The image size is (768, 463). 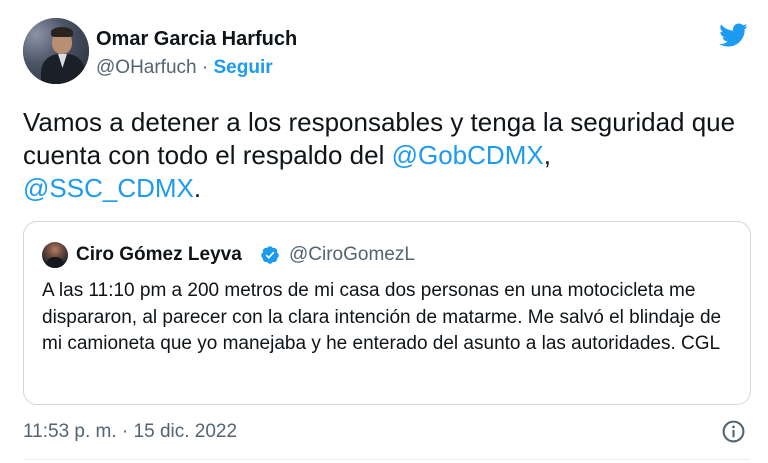 What do you see at coordinates (55, 262) in the screenshot?
I see `quoted-avatar-figure` at bounding box center [55, 262].